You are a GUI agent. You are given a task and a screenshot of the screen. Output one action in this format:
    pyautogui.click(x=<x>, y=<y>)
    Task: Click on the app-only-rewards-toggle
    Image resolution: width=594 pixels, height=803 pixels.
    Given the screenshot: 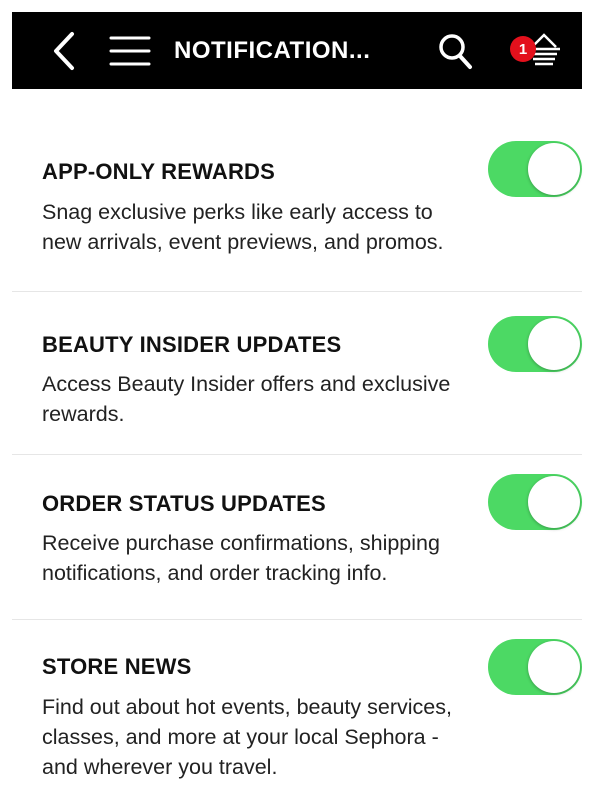 What is the action you would take?
    pyautogui.click(x=535, y=169)
    